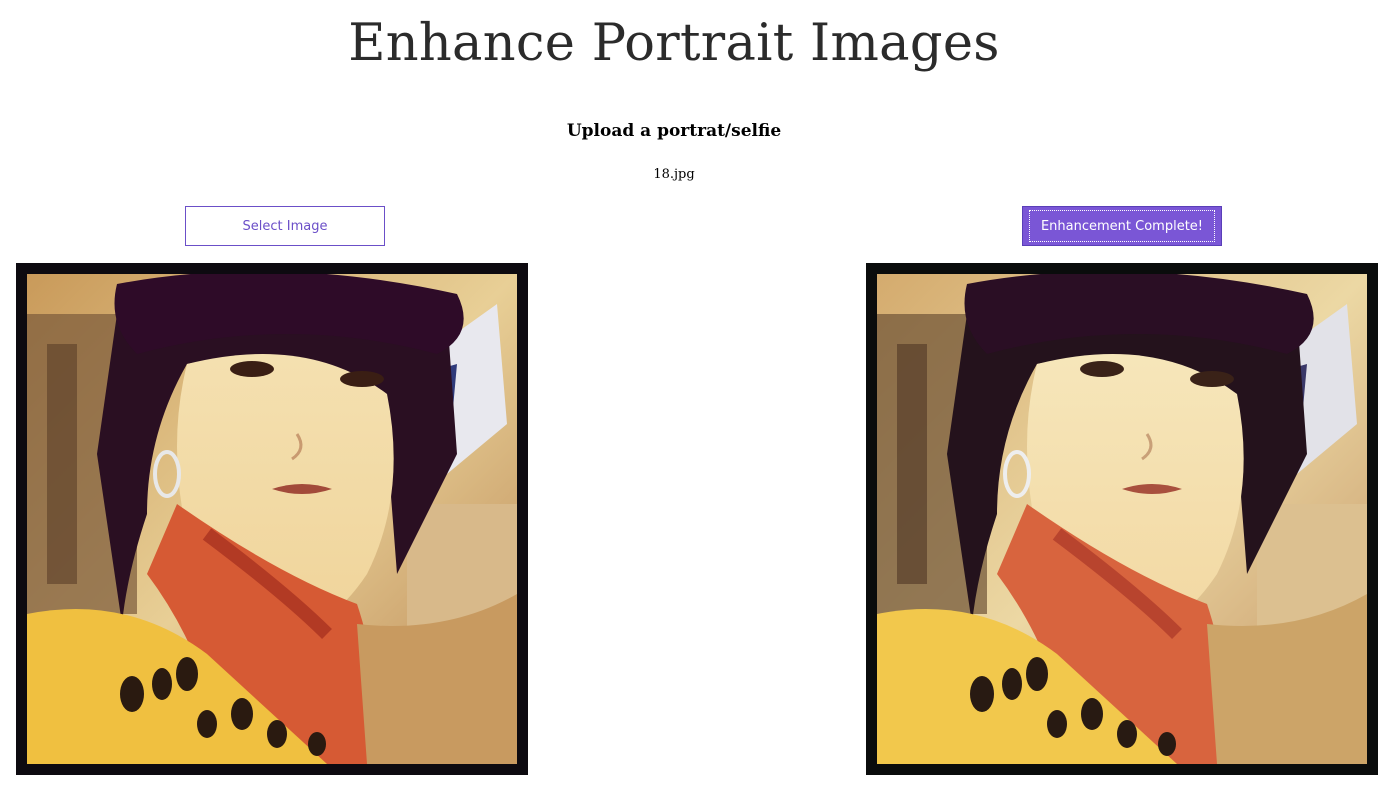  I want to click on enhance-button: Enhancement Complete!, so click(1122, 226).